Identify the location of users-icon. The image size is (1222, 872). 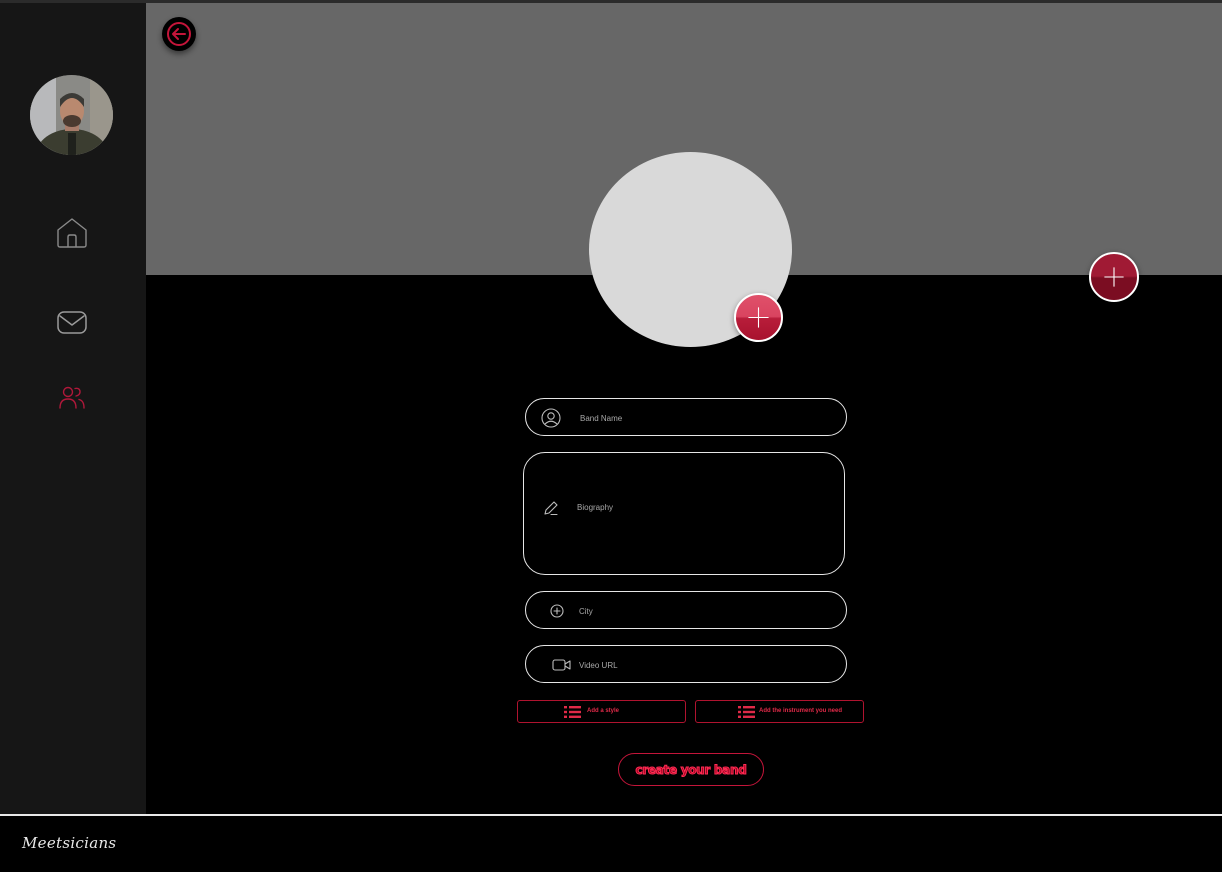
(72, 397).